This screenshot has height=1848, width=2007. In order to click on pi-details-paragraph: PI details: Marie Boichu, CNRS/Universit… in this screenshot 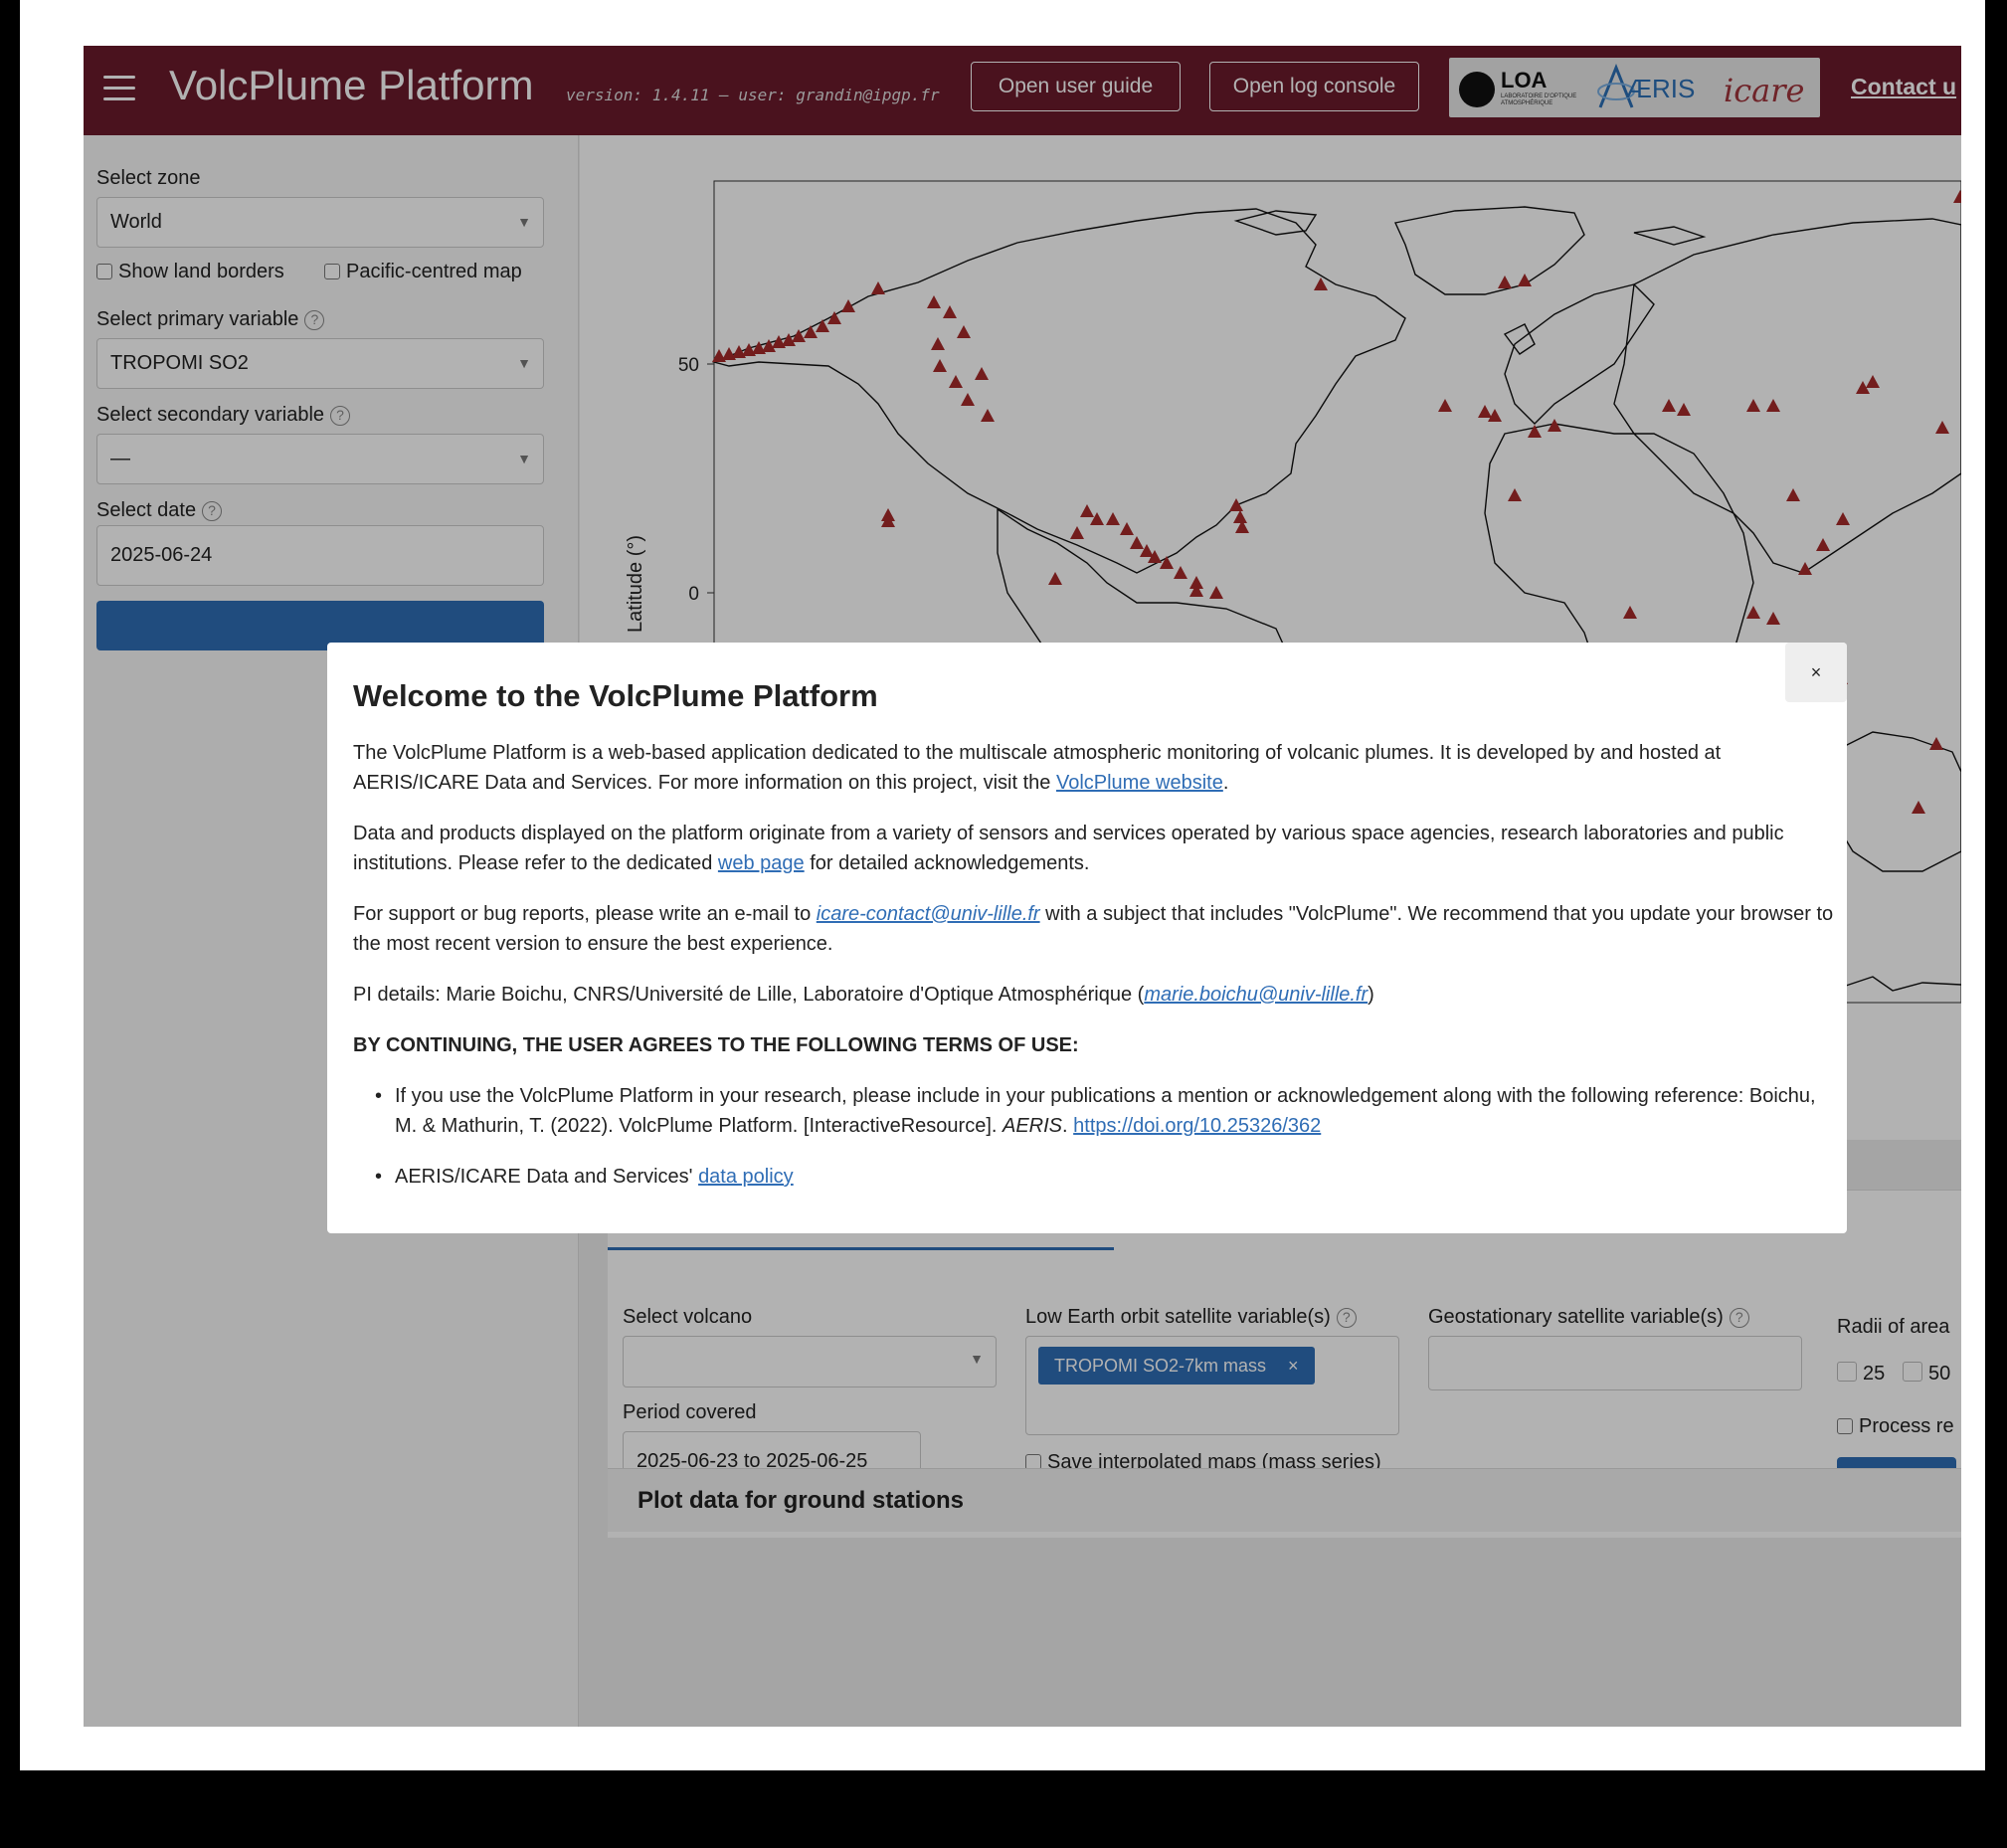, I will do `click(864, 995)`.